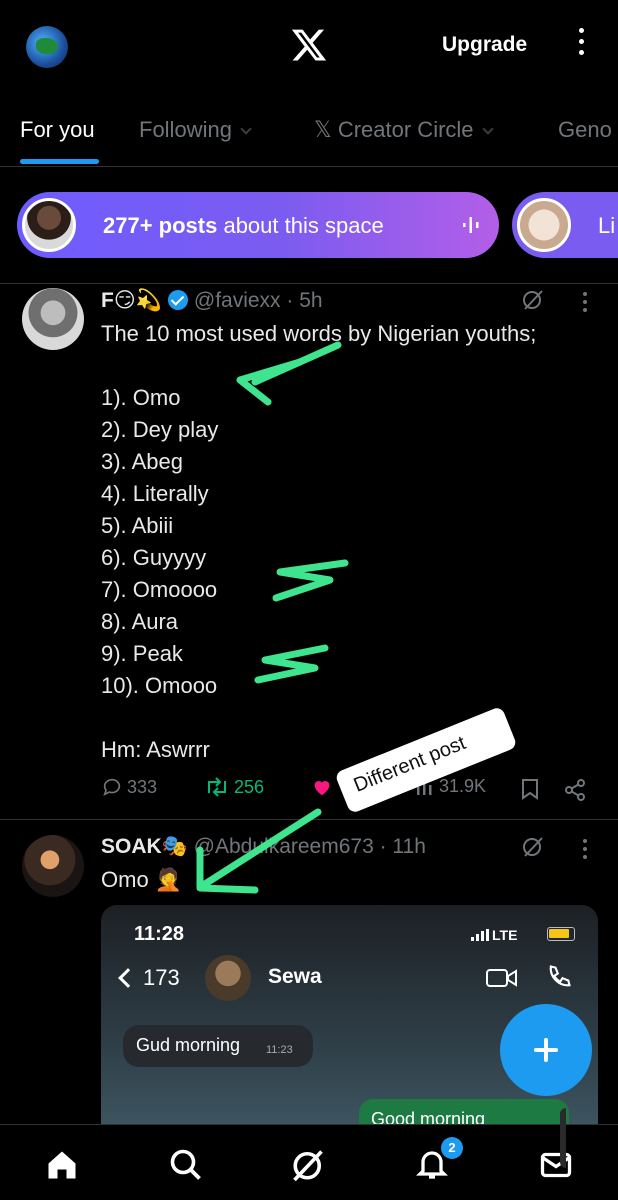 The width and height of the screenshot is (618, 1200). Describe the element at coordinates (484, 45) in the screenshot. I see `upgrade-button: Upgrade` at that location.